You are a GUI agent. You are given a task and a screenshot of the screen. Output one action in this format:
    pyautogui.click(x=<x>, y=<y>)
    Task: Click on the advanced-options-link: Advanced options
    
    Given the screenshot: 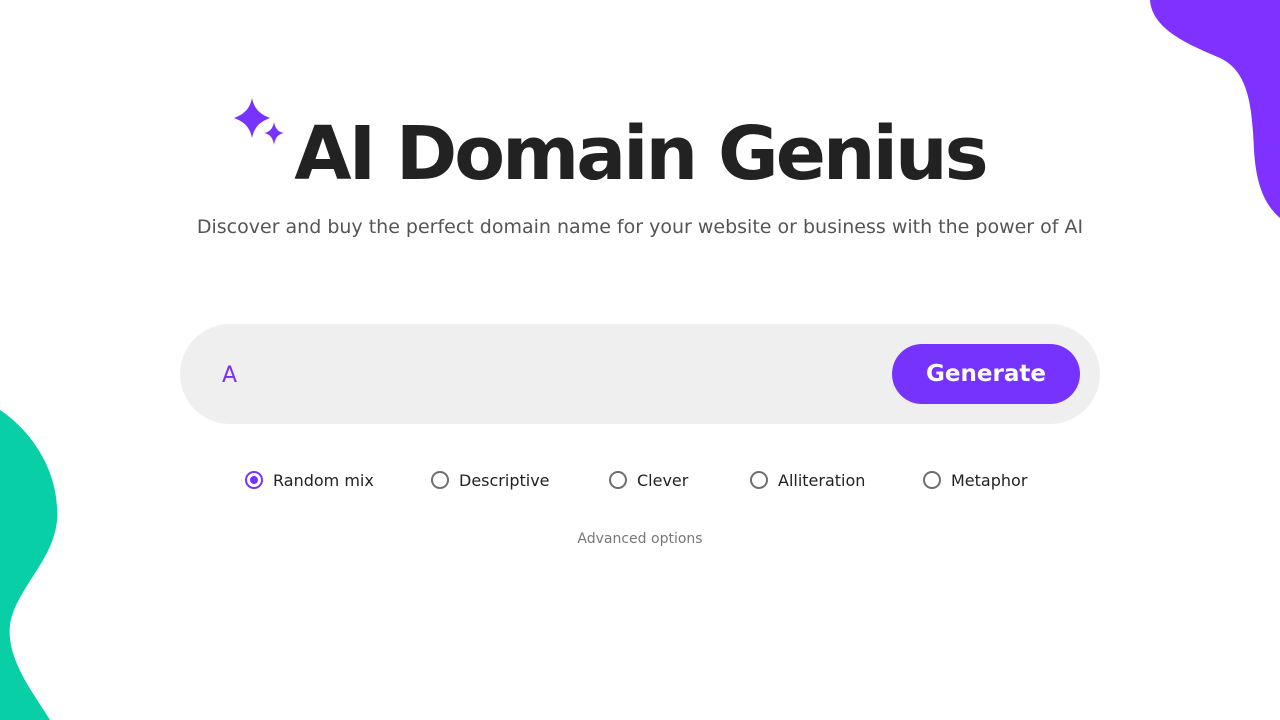 What is the action you would take?
    pyautogui.click(x=639, y=539)
    